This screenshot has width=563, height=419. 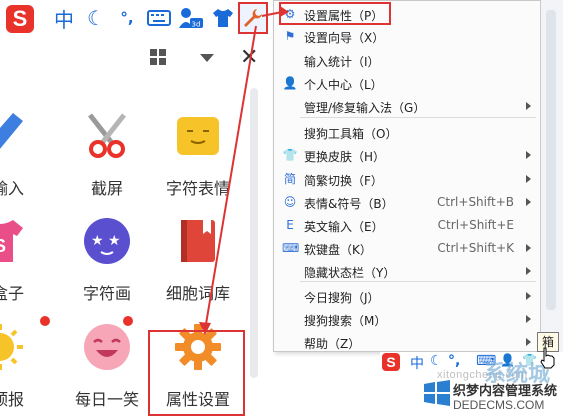 What do you see at coordinates (25, 155) in the screenshot?
I see `tool-symbol-input: 号输入` at bounding box center [25, 155].